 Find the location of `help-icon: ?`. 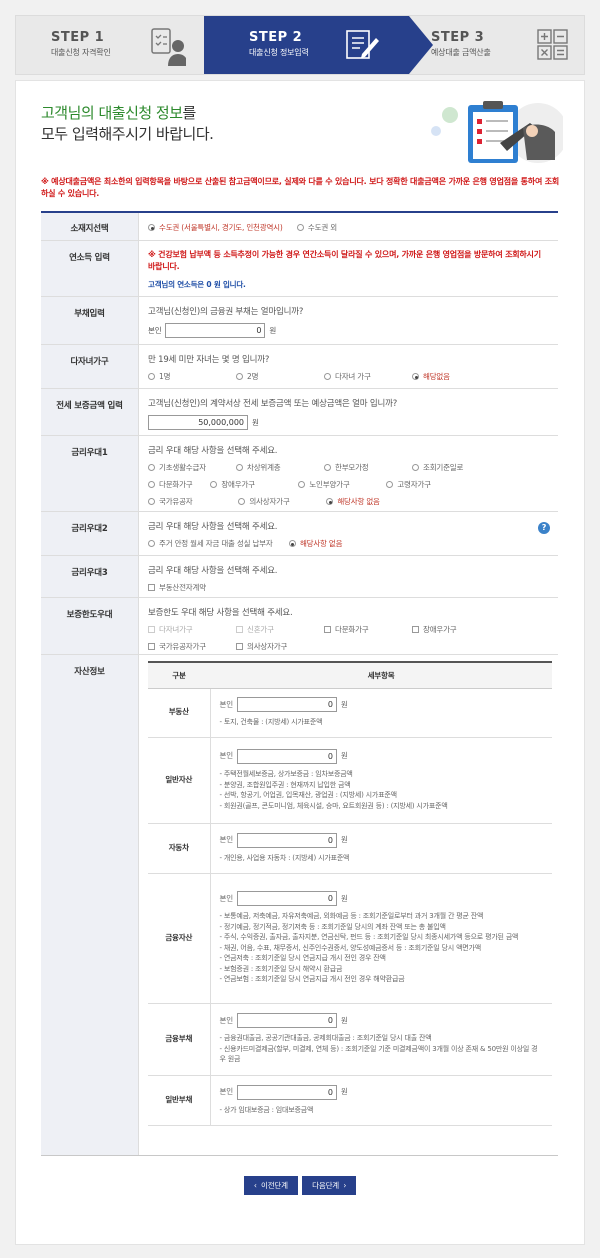

help-icon: ? is located at coordinates (544, 528).